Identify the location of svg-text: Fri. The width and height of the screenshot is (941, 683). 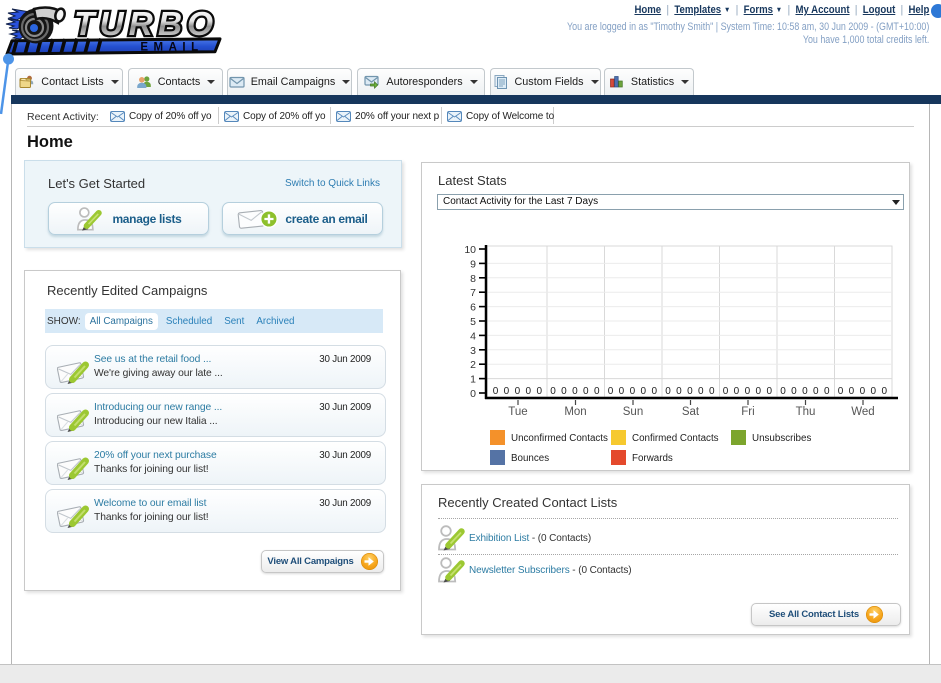
(747, 412).